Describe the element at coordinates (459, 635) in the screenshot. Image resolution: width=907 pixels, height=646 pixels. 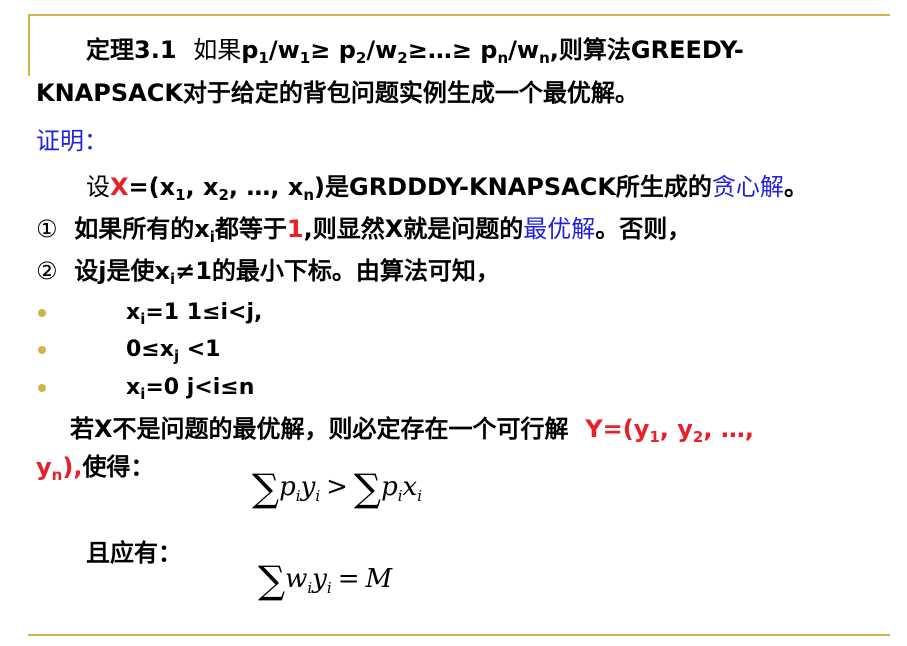
I see `bottom-rule` at that location.